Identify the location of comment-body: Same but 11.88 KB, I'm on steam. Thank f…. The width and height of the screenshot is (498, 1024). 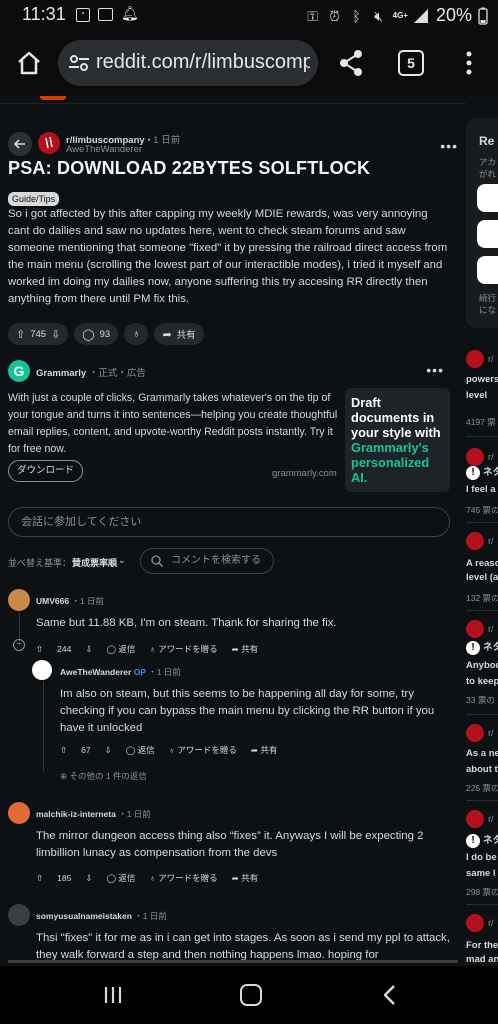
(186, 623).